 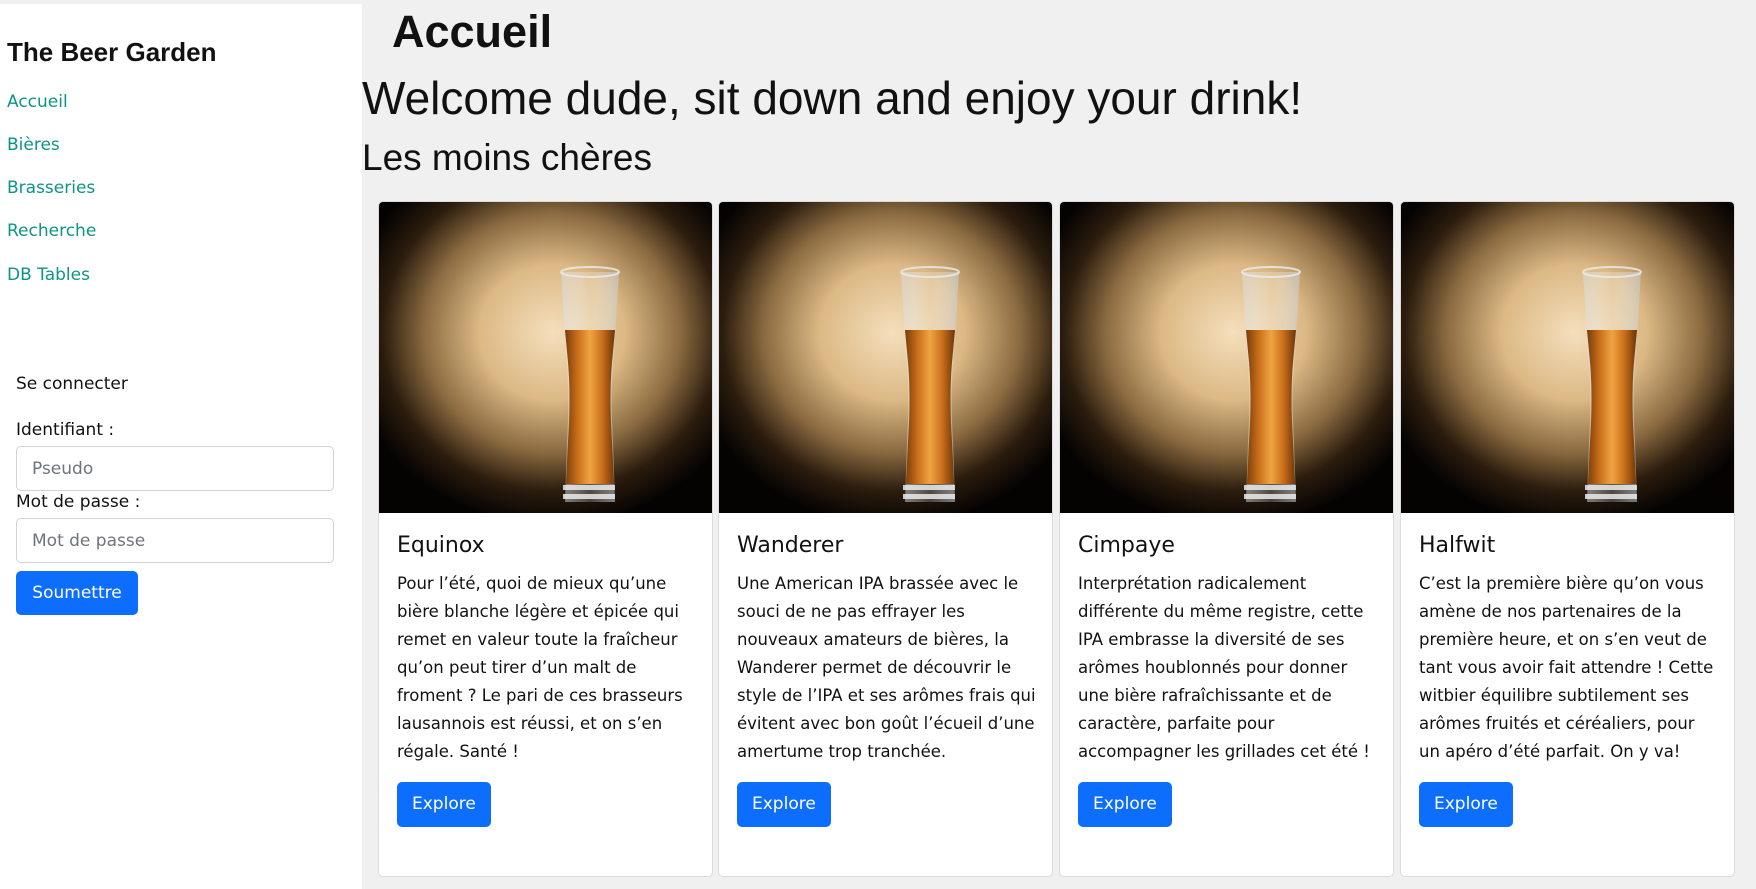 I want to click on login-title: Se connecter, so click(x=72, y=384).